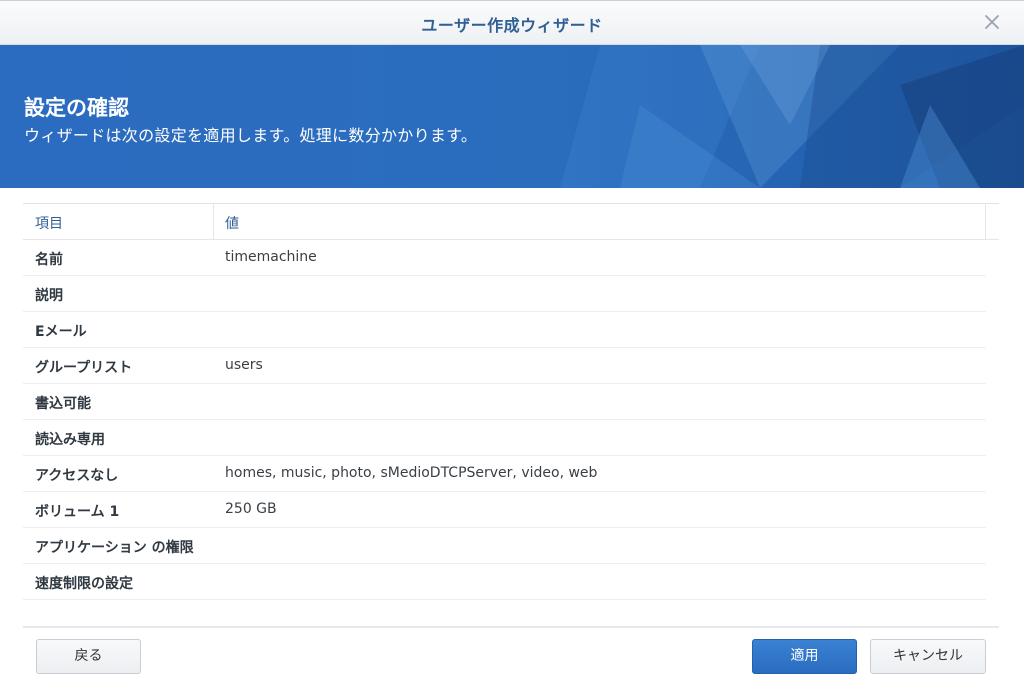  Describe the element at coordinates (504, 366) in the screenshot. I see `table-row: グループリスト users` at that location.